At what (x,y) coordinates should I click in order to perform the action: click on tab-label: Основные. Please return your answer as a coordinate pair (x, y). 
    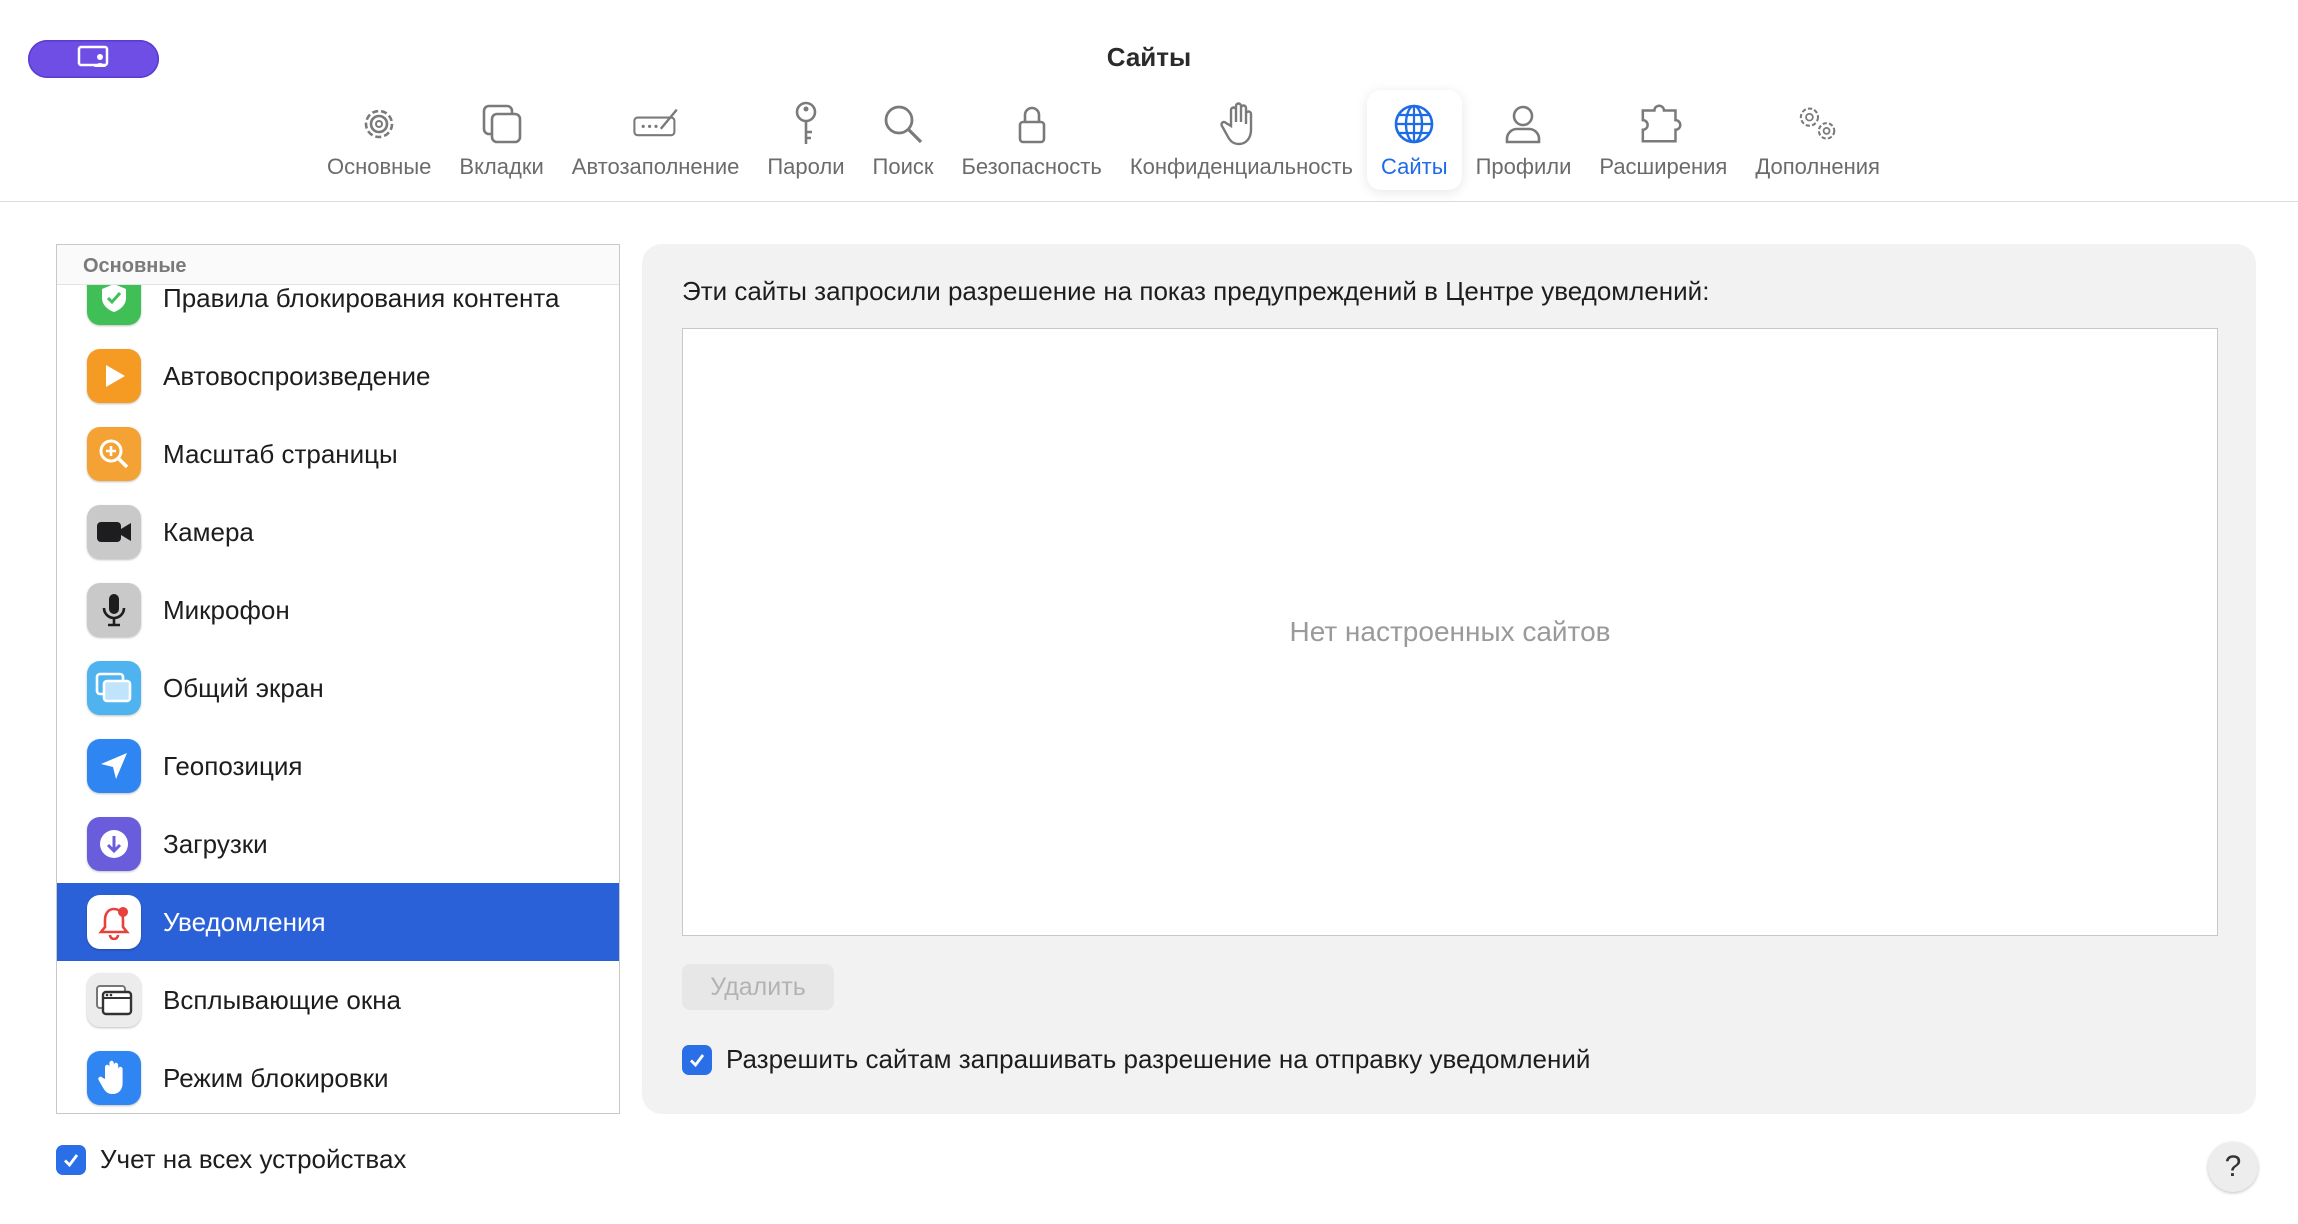
    Looking at the image, I should click on (379, 166).